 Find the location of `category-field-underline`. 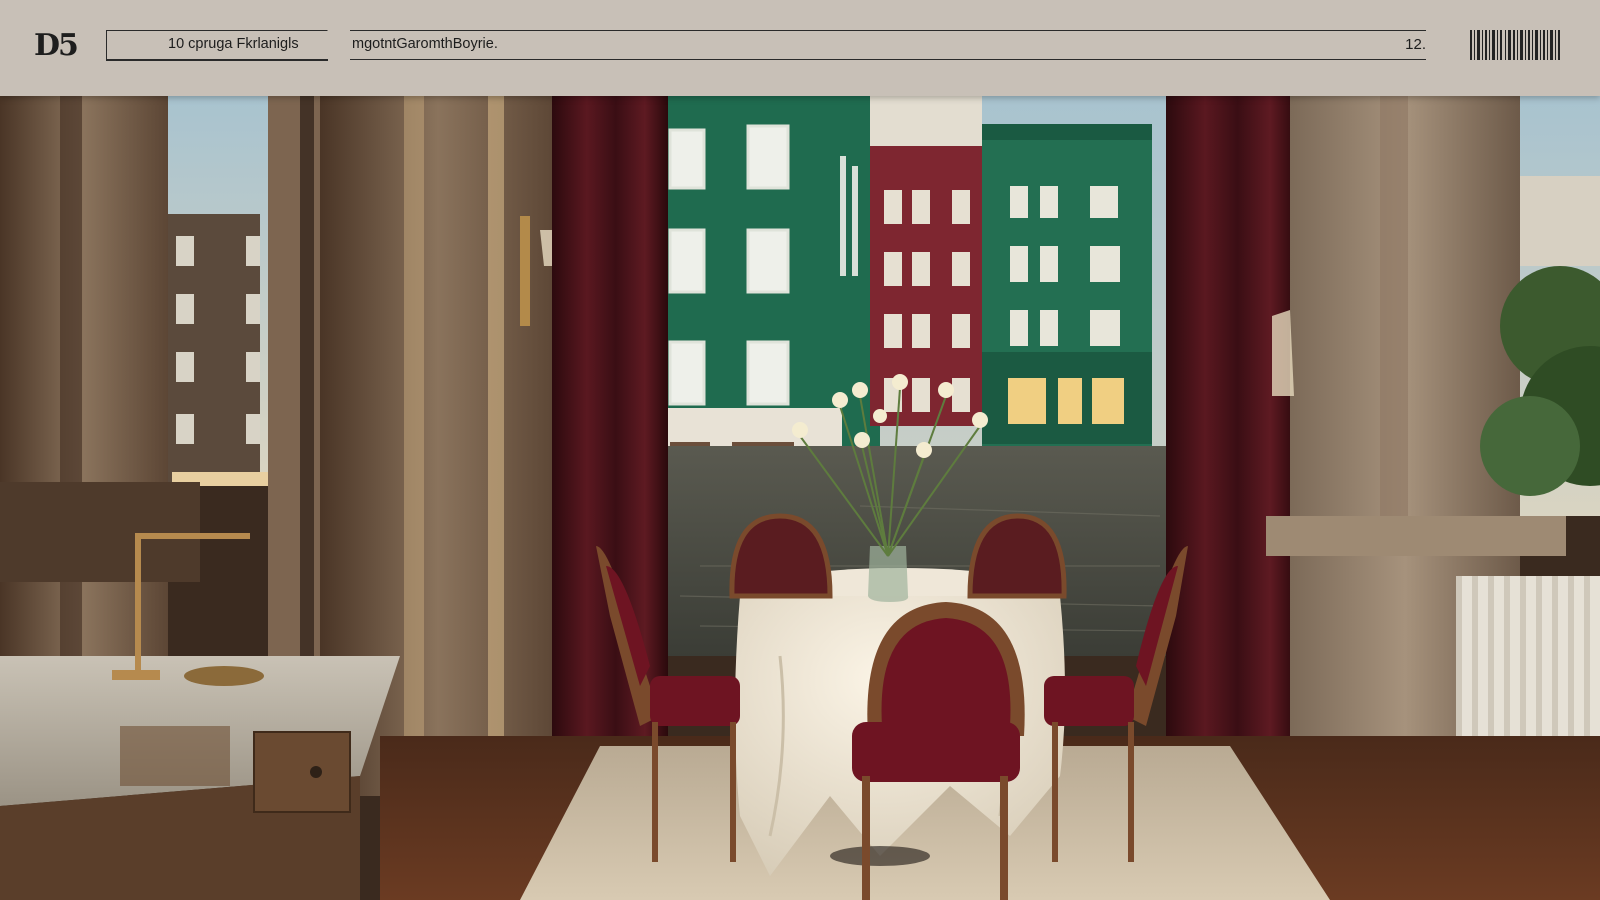

category-field-underline is located at coordinates (217, 60).